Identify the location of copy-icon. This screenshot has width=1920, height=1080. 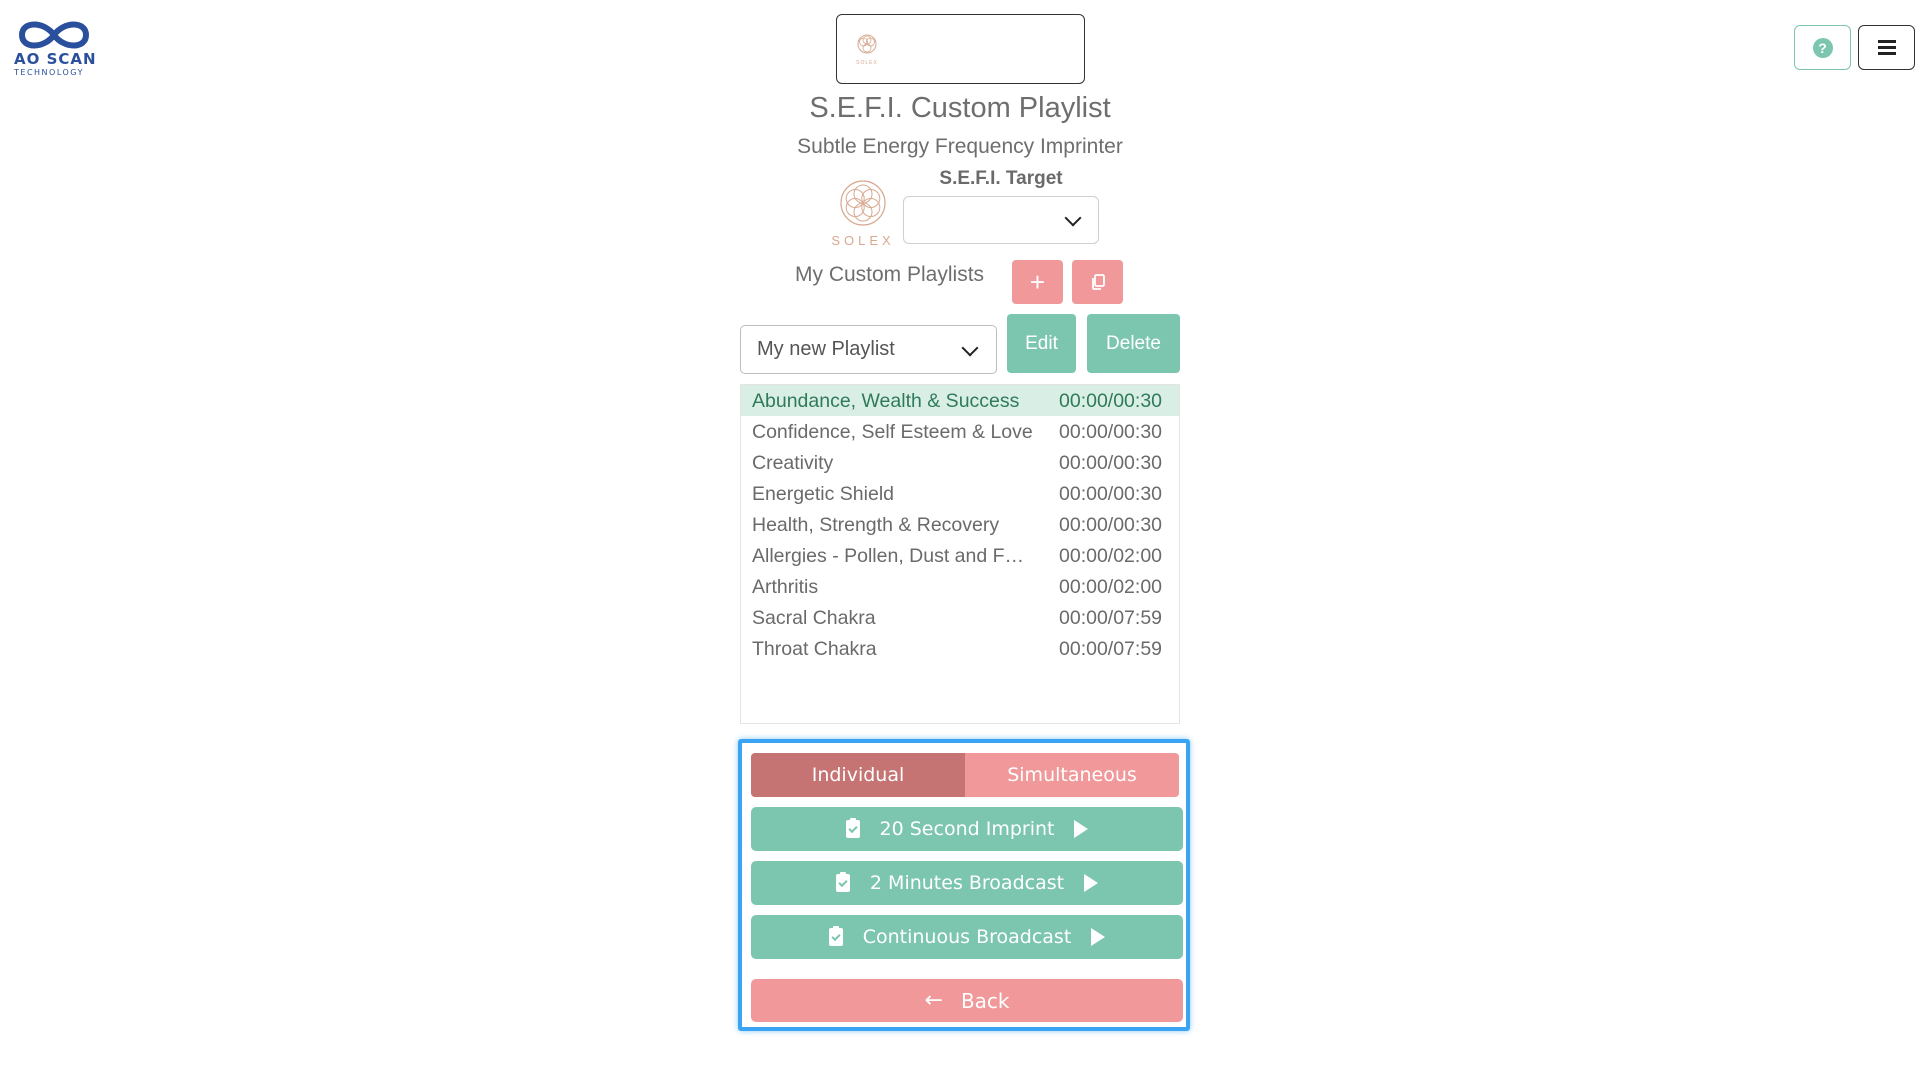
(1098, 282).